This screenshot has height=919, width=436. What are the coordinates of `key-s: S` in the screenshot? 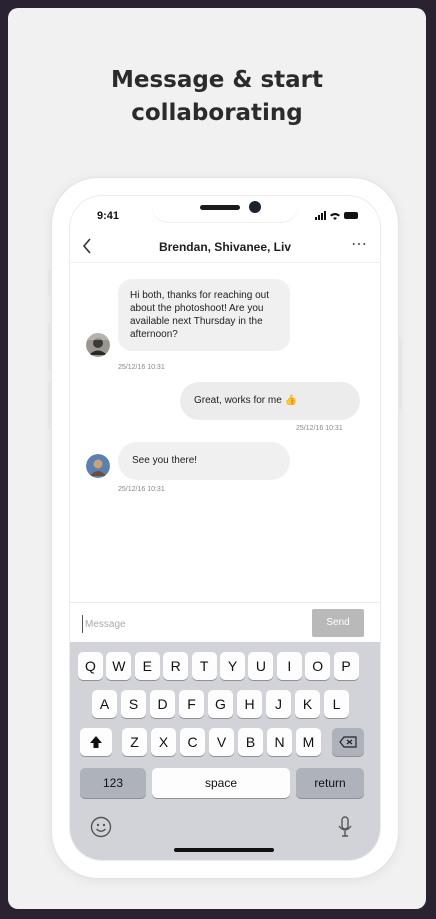 It's located at (133, 704).